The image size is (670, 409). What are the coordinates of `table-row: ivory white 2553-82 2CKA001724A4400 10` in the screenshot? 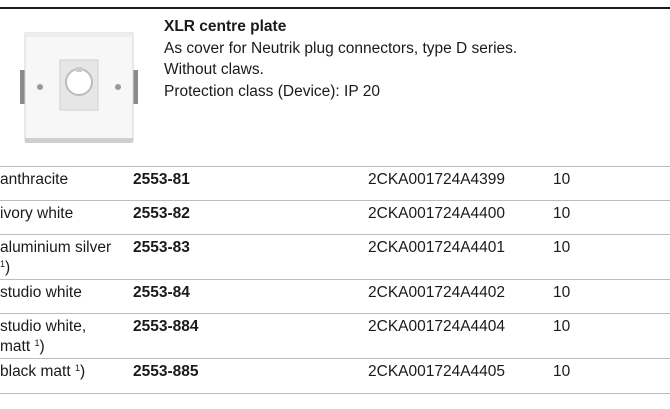 It's located at (335, 217).